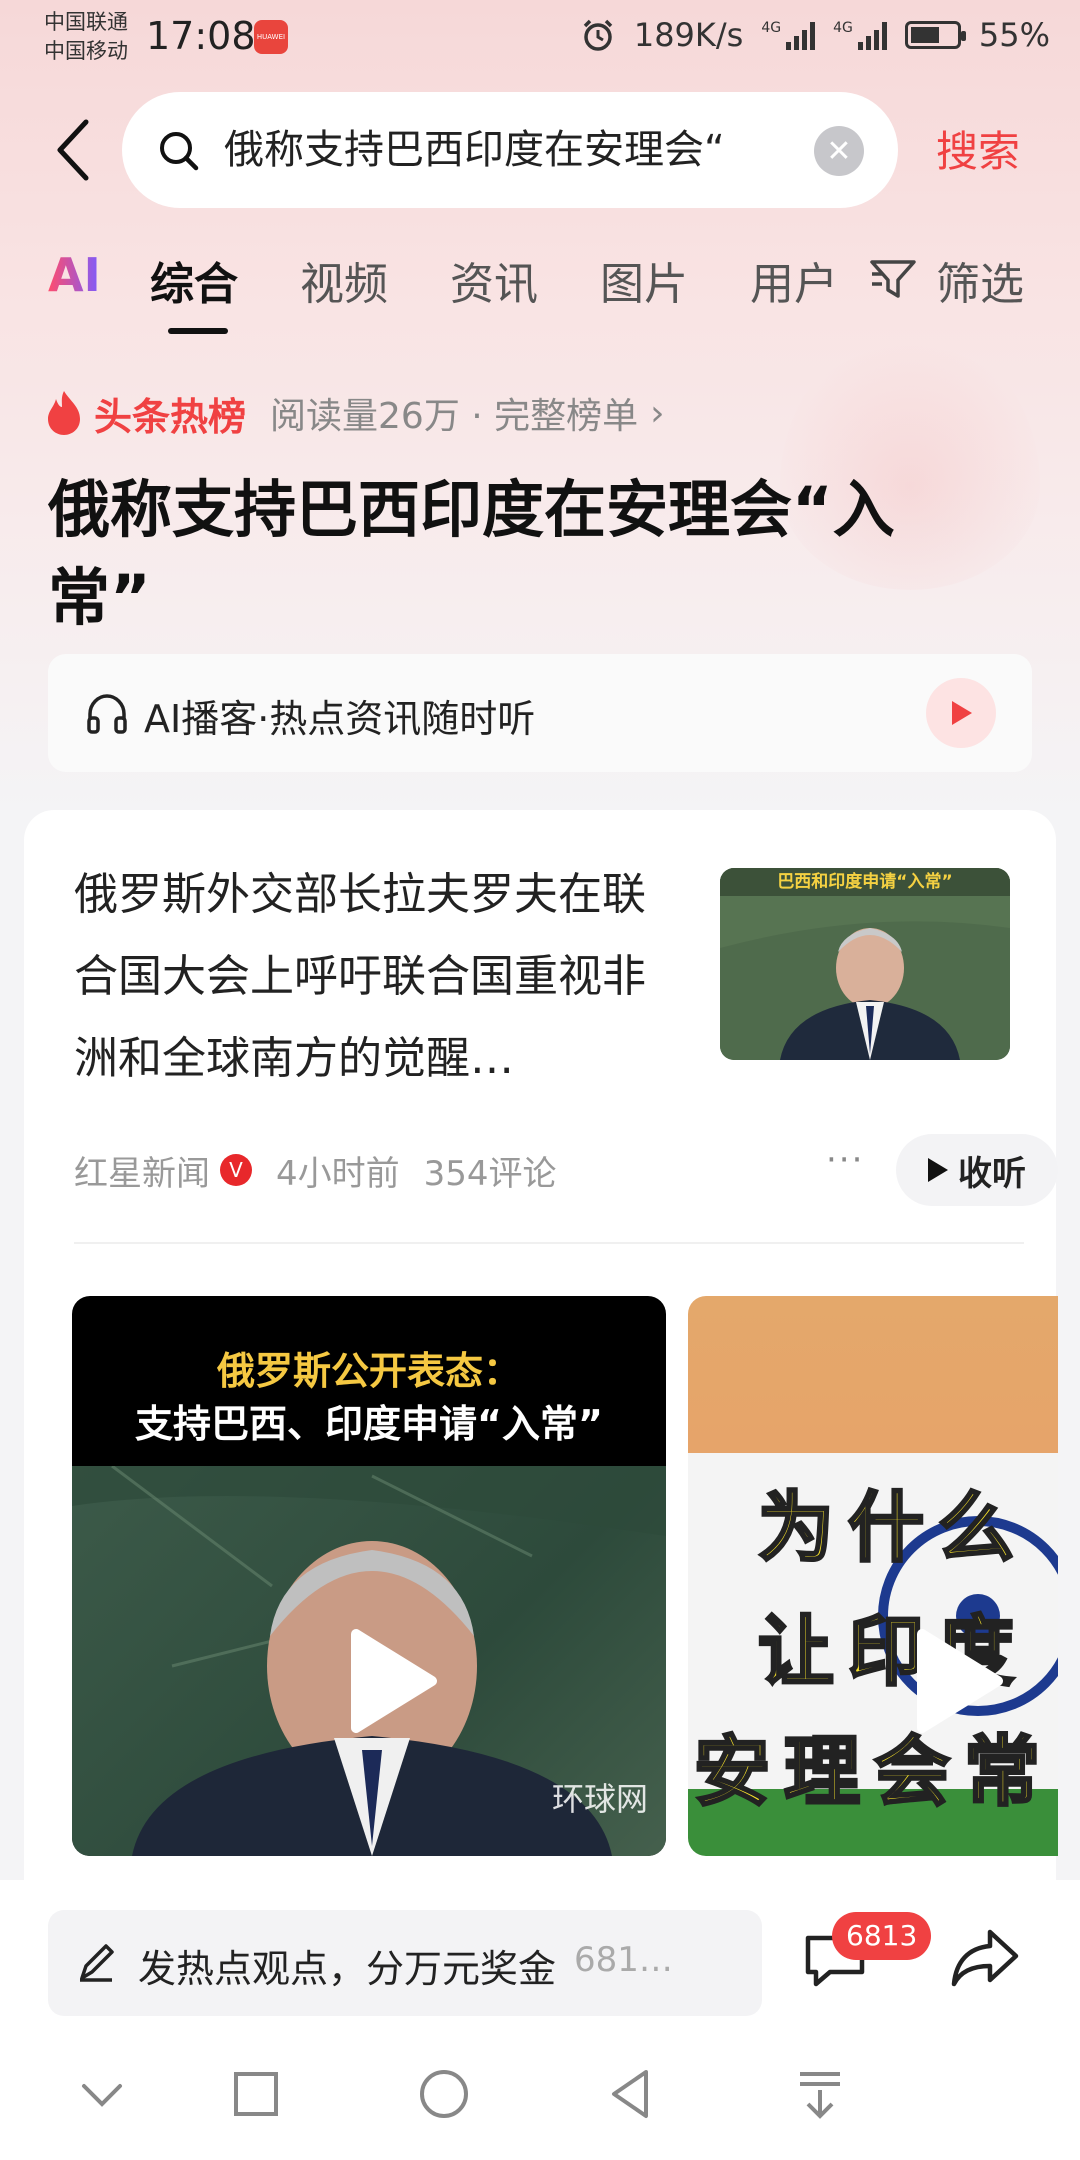  What do you see at coordinates (657, 413) in the screenshot?
I see `chevron-right-icon: ›` at bounding box center [657, 413].